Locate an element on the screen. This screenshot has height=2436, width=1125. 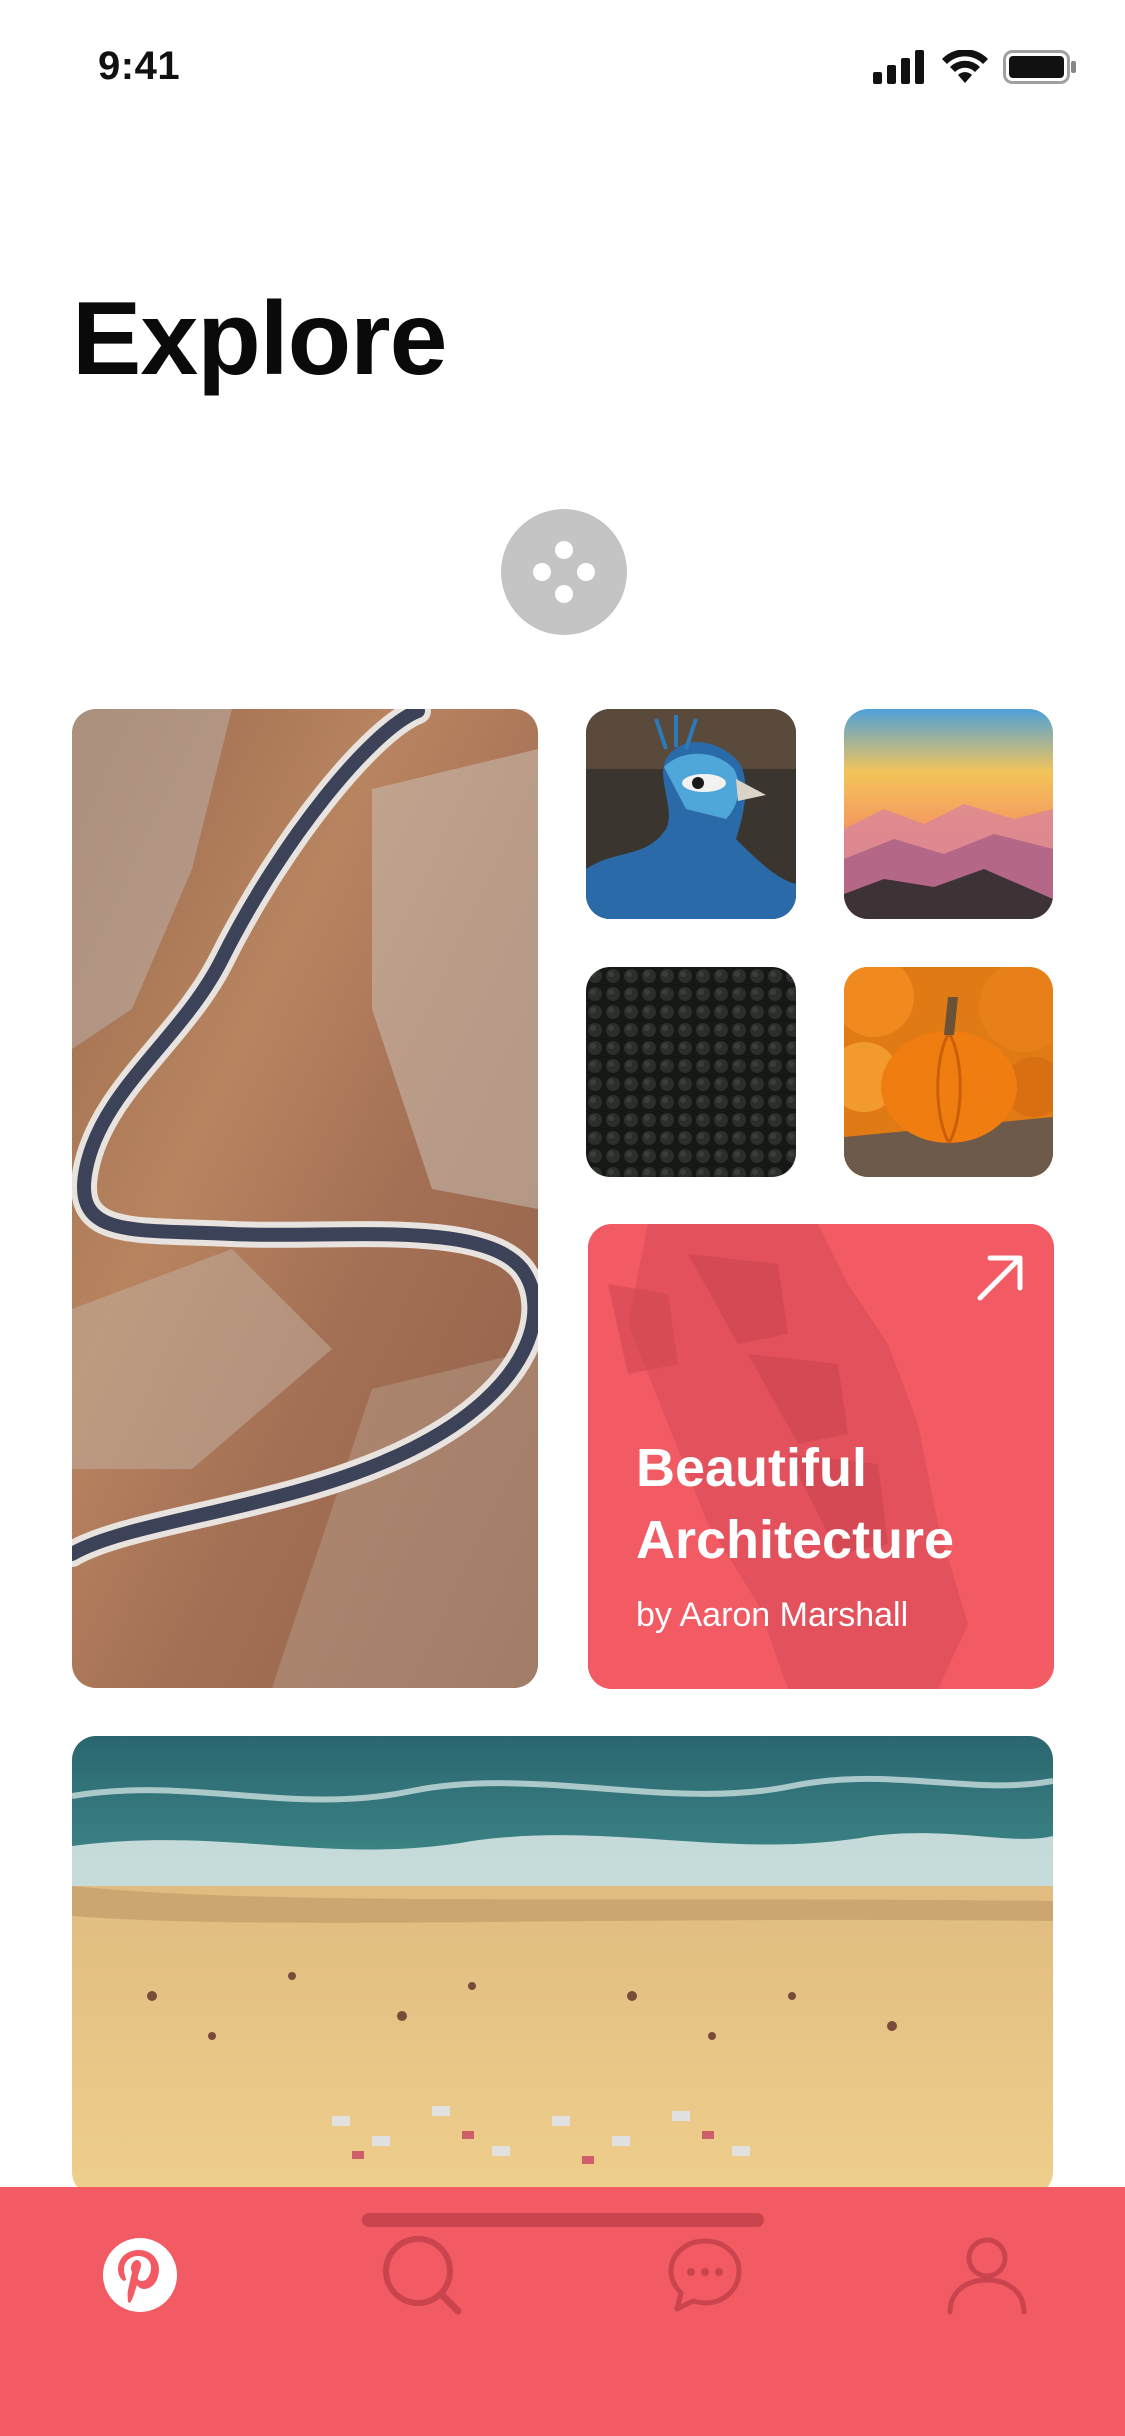
dark-texture-image is located at coordinates (691, 1072).